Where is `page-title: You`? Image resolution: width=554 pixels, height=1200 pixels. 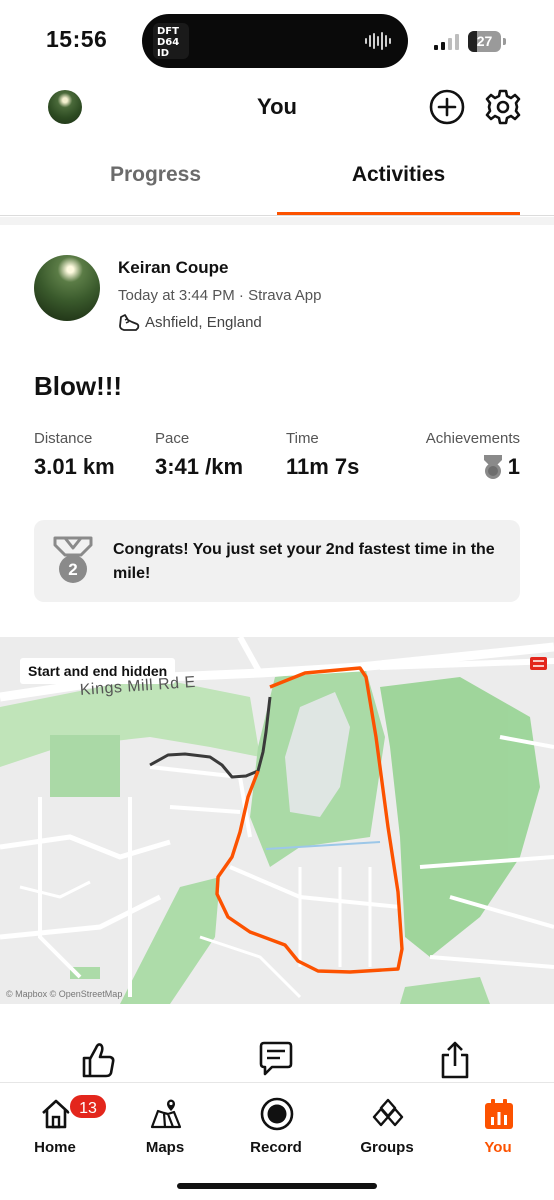
page-title: You is located at coordinates (277, 106).